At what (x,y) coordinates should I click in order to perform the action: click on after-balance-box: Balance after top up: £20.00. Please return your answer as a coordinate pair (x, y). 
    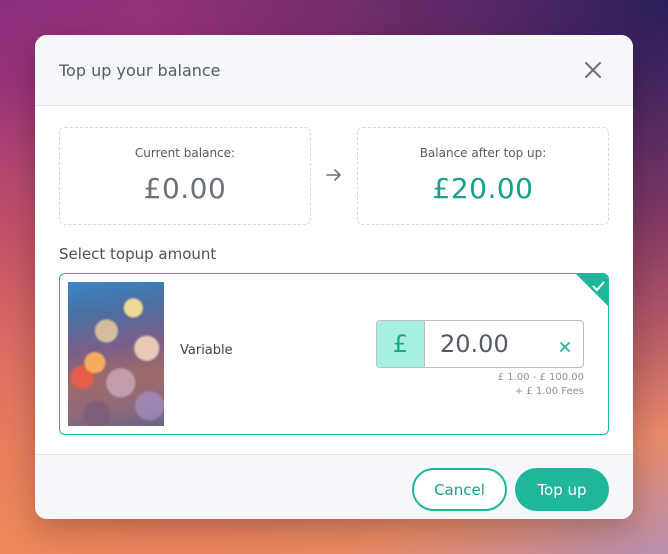
    Looking at the image, I should click on (483, 176).